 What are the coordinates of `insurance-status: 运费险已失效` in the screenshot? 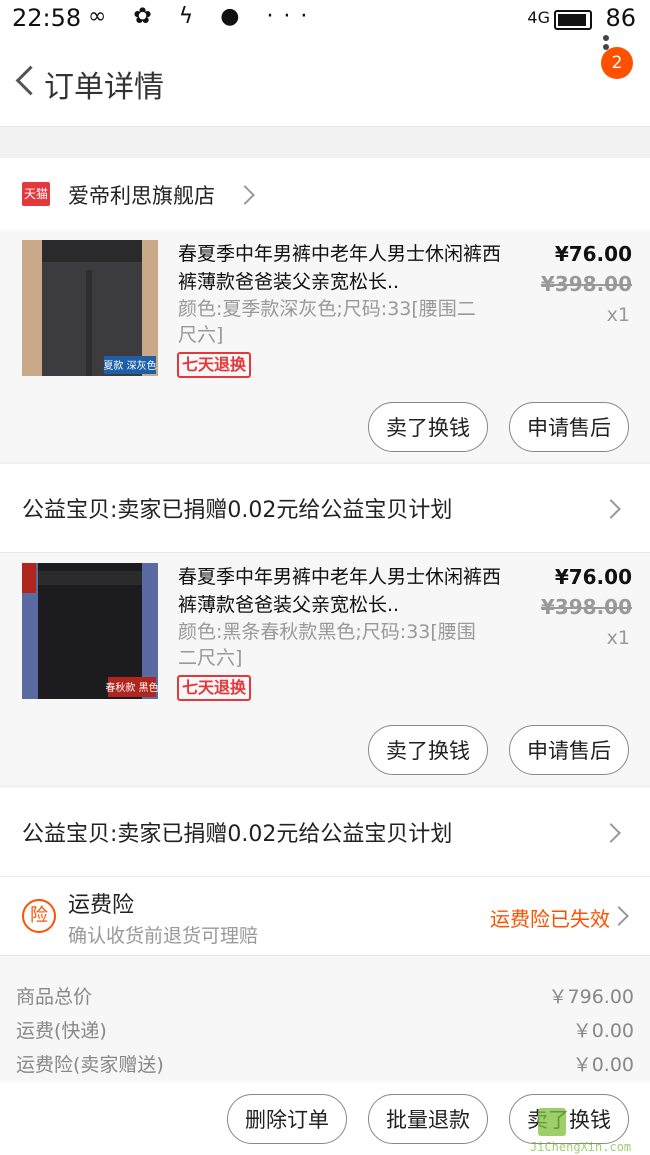 It's located at (550, 919).